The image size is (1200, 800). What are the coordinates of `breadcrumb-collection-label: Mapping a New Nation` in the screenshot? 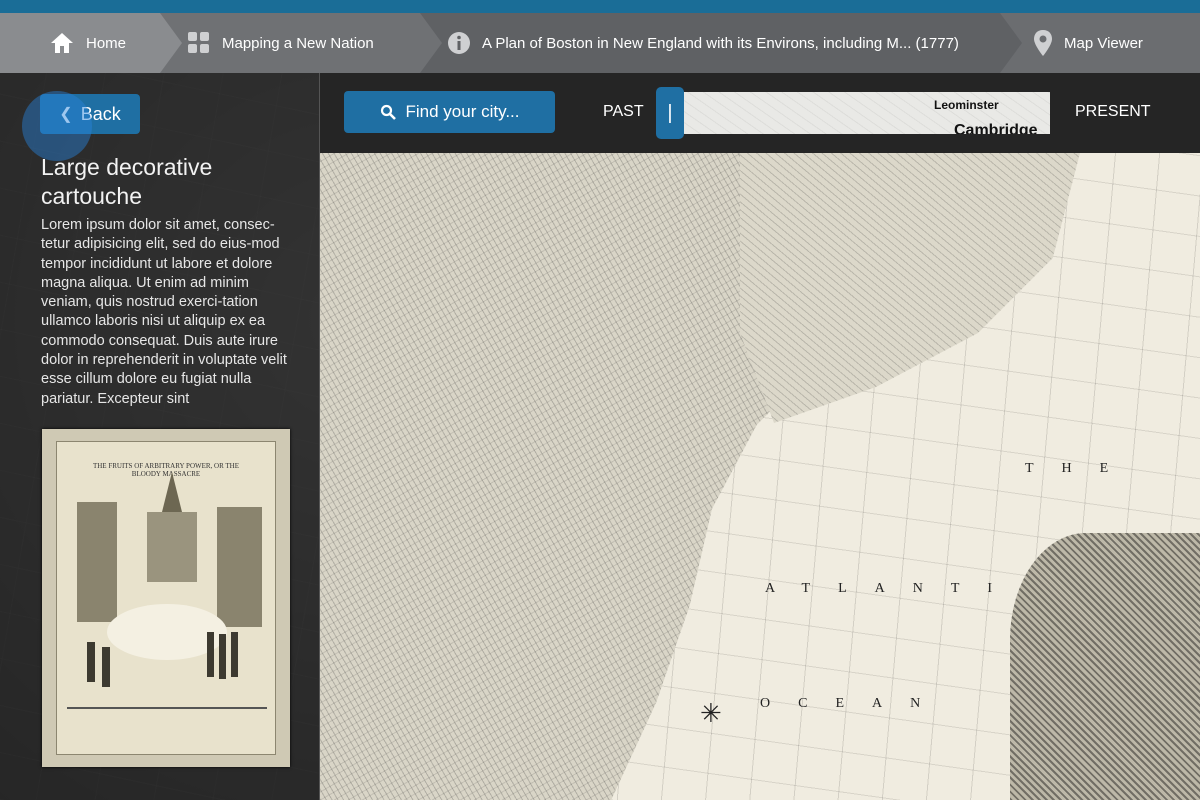 It's located at (298, 43).